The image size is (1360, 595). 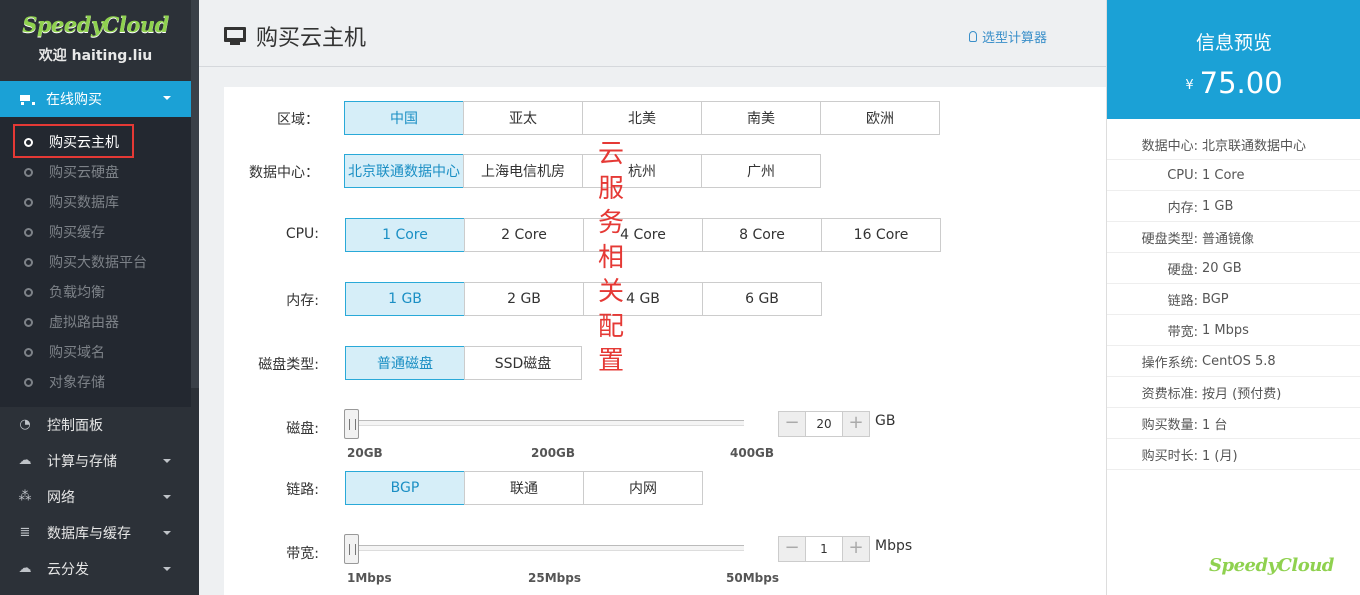 What do you see at coordinates (95, 232) in the screenshot?
I see `submenu-item: 购买缓存` at bounding box center [95, 232].